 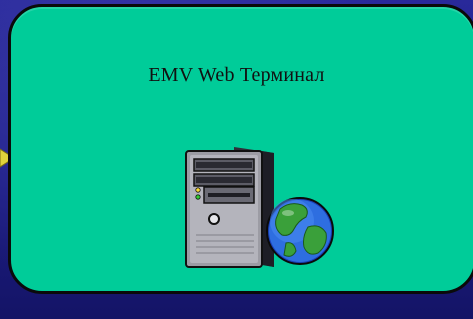 I want to click on card-title: EMV Web Терминал, so click(x=236, y=75).